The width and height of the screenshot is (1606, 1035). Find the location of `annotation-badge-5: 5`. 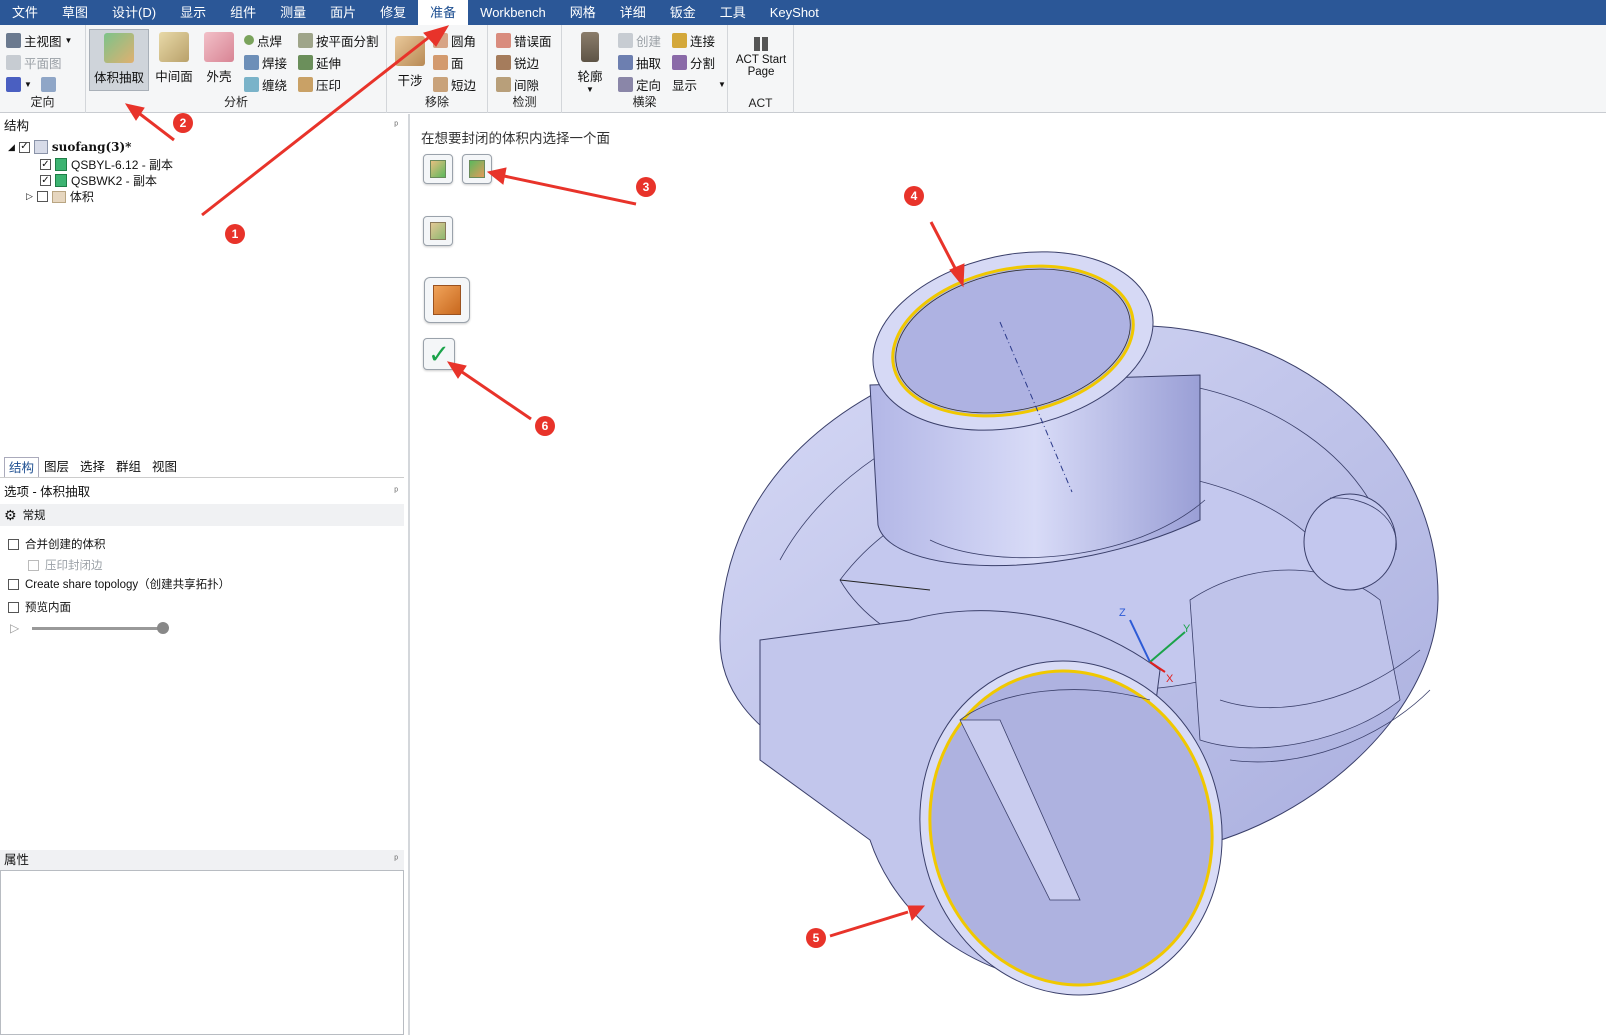

annotation-badge-5: 5 is located at coordinates (816, 938).